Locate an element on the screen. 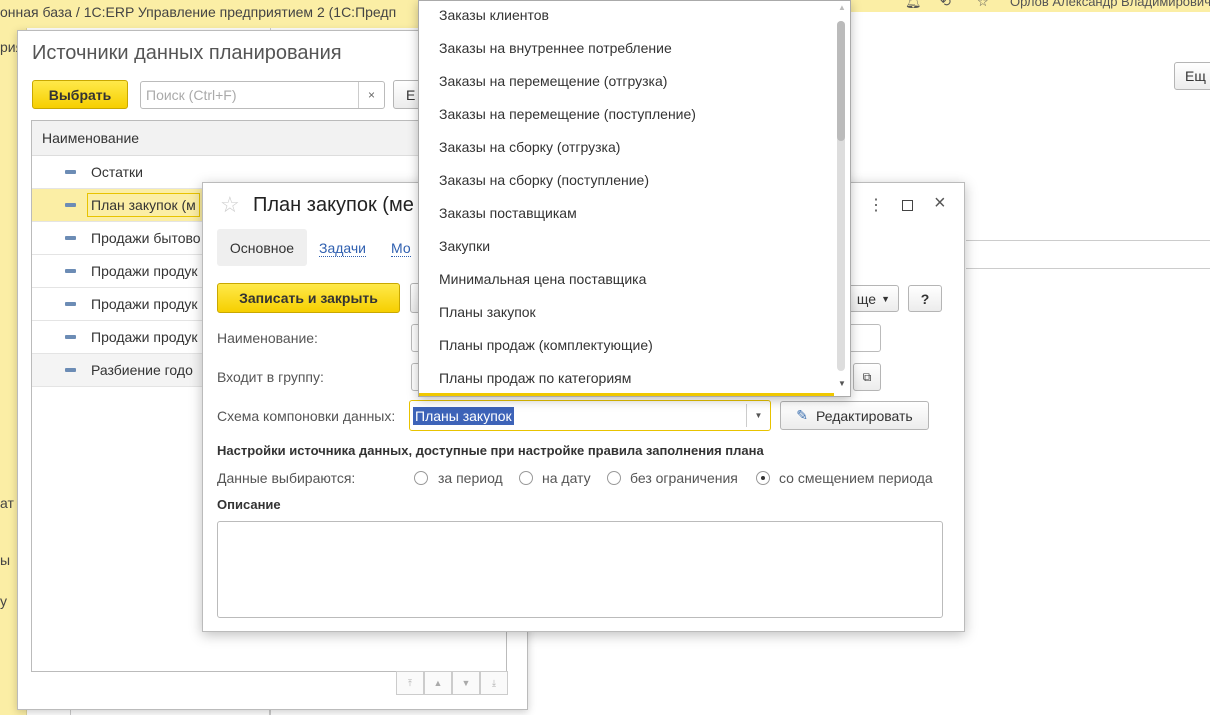 The width and height of the screenshot is (1210, 715). last-icon: ⤓ is located at coordinates (494, 683).